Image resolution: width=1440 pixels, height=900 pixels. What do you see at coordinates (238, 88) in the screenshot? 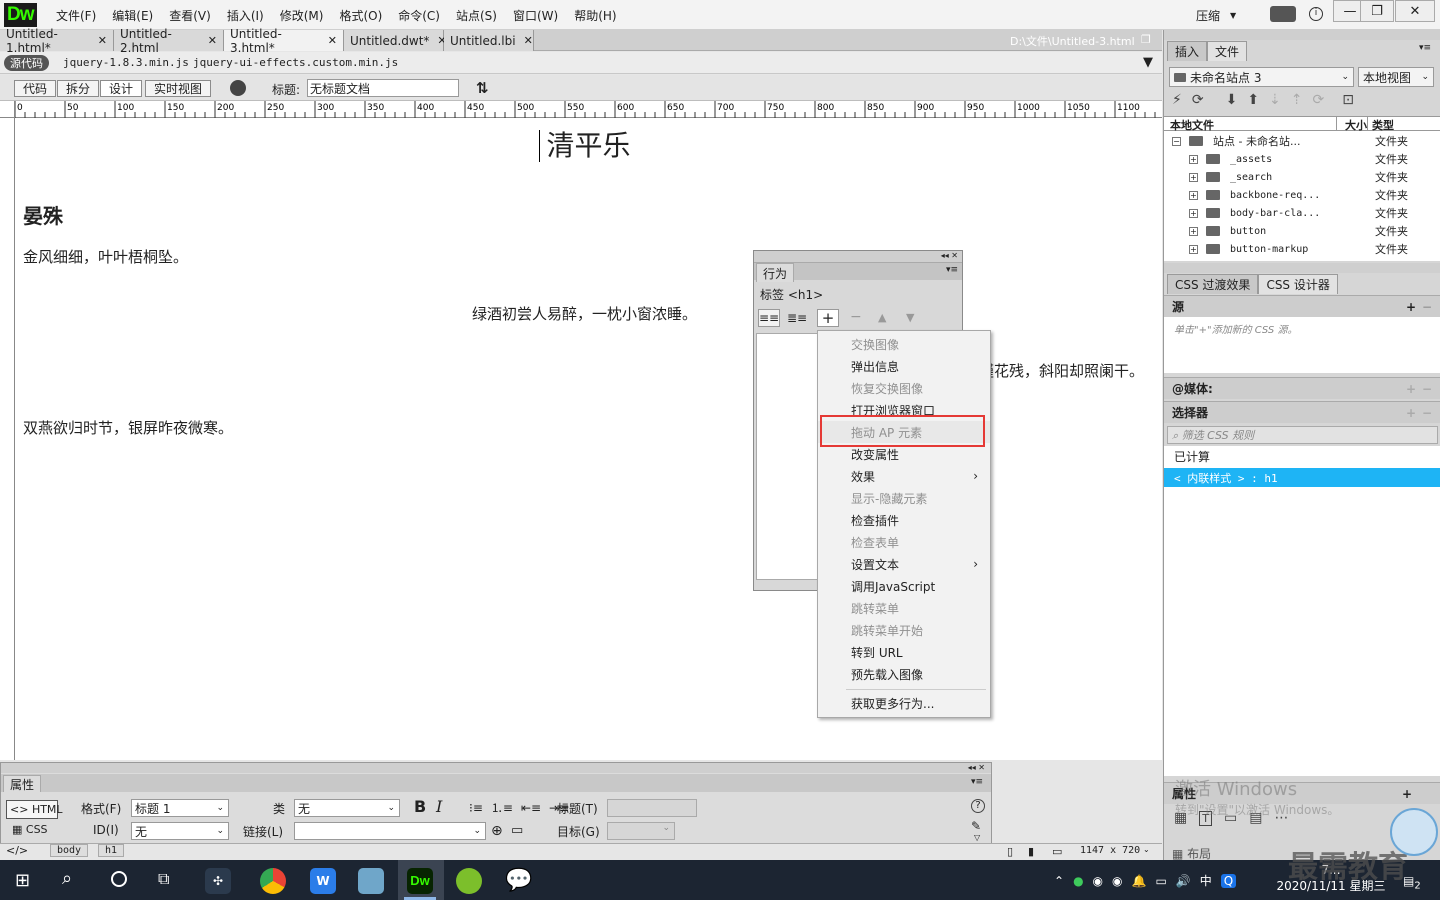
I see `globe-icon` at bounding box center [238, 88].